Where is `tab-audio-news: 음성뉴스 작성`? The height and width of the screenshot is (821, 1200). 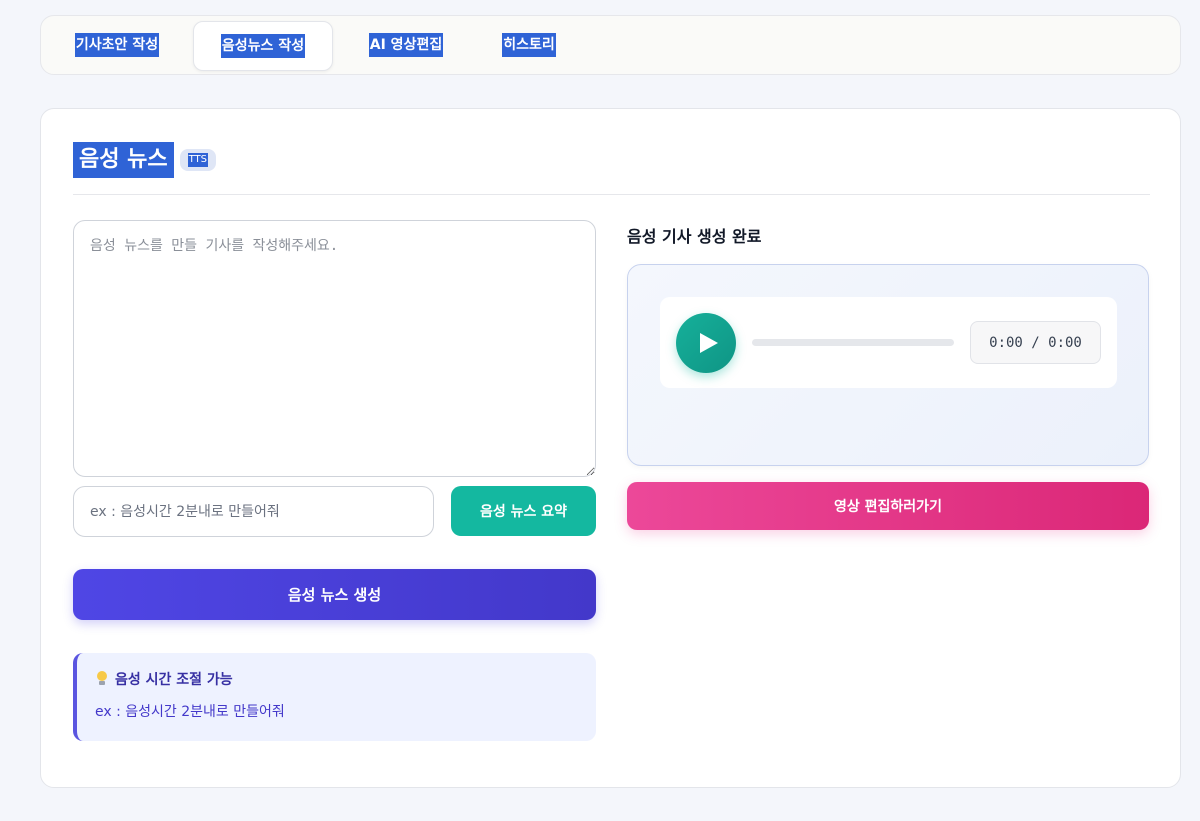 tab-audio-news: 음성뉴스 작성 is located at coordinates (263, 46).